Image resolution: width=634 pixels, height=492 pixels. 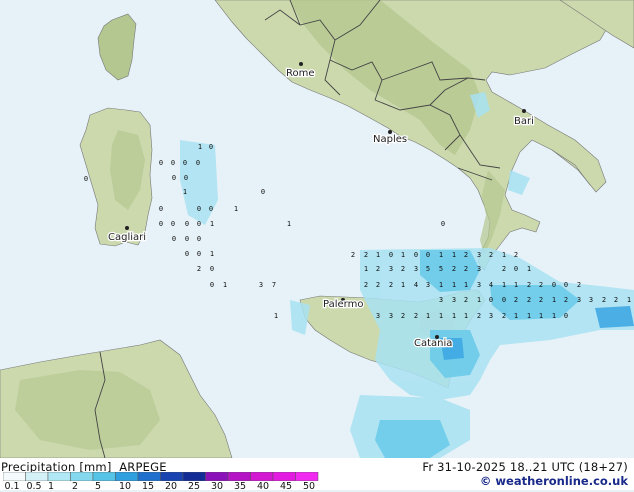 I want to click on scale-tick-label: 30, so click(x=217, y=486).